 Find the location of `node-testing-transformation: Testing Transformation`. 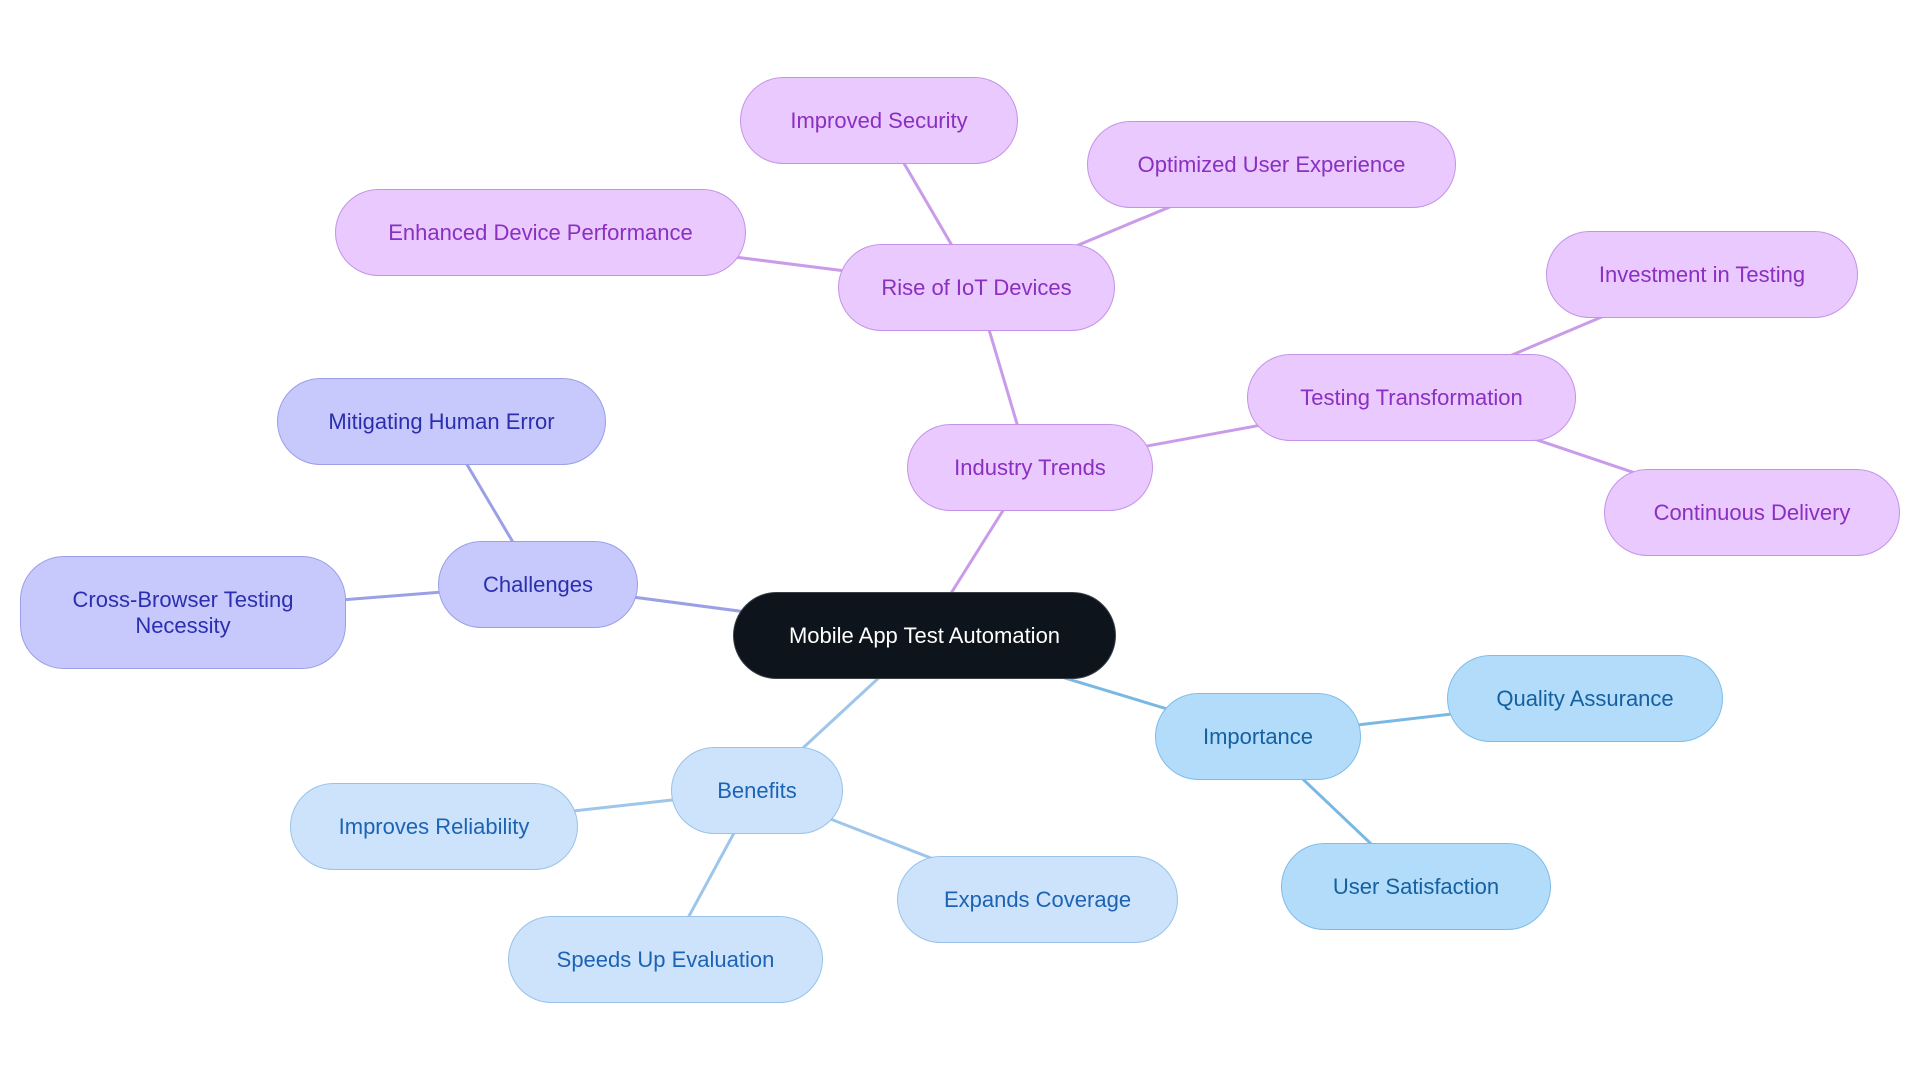

node-testing-transformation: Testing Transformation is located at coordinates (1411, 397).